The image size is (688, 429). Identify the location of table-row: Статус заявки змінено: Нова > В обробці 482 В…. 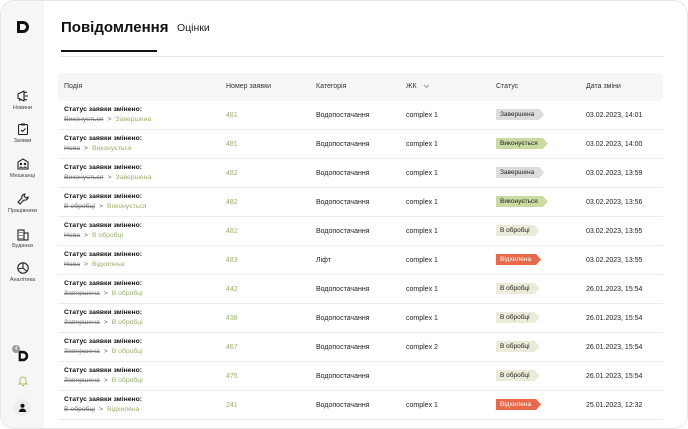
(360, 231).